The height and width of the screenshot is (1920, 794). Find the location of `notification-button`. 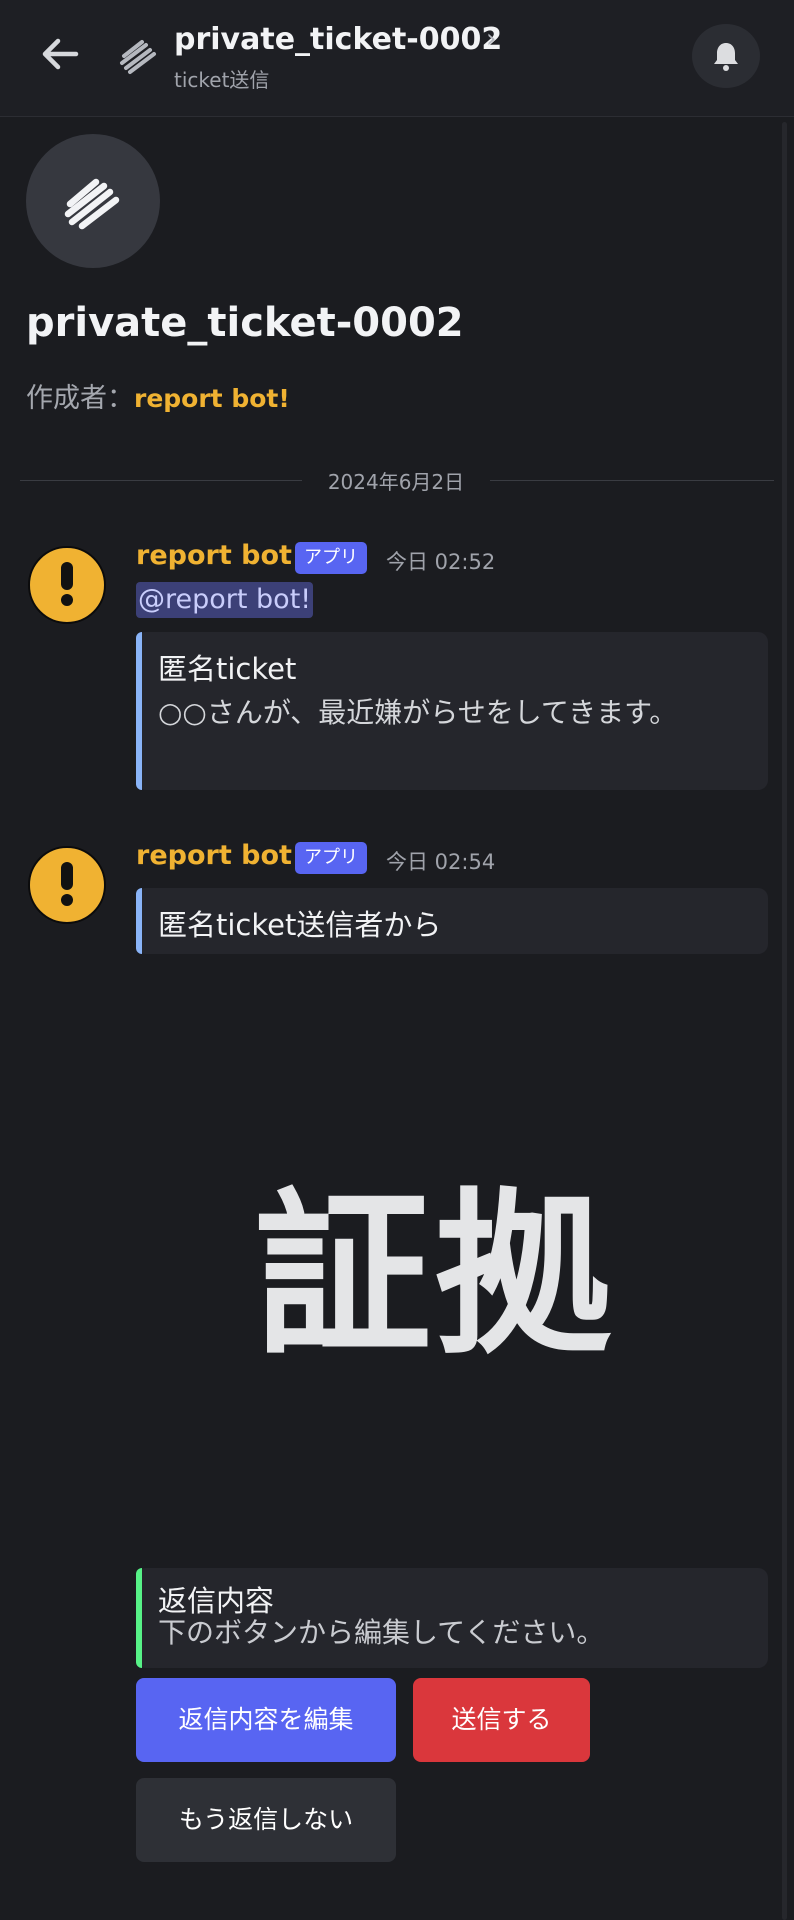

notification-button is located at coordinates (726, 56).